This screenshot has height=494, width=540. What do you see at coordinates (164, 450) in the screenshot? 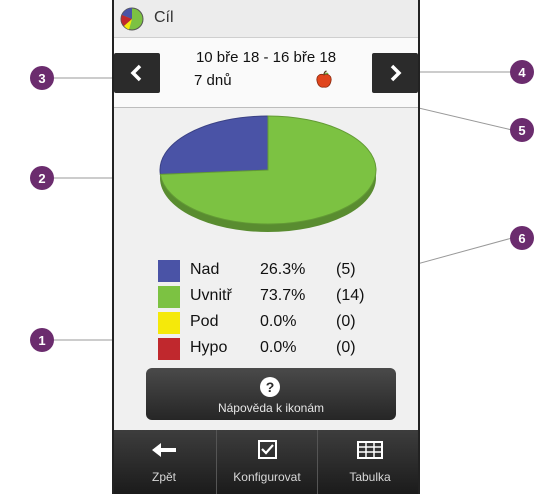
I see `arrow-left-icon` at bounding box center [164, 450].